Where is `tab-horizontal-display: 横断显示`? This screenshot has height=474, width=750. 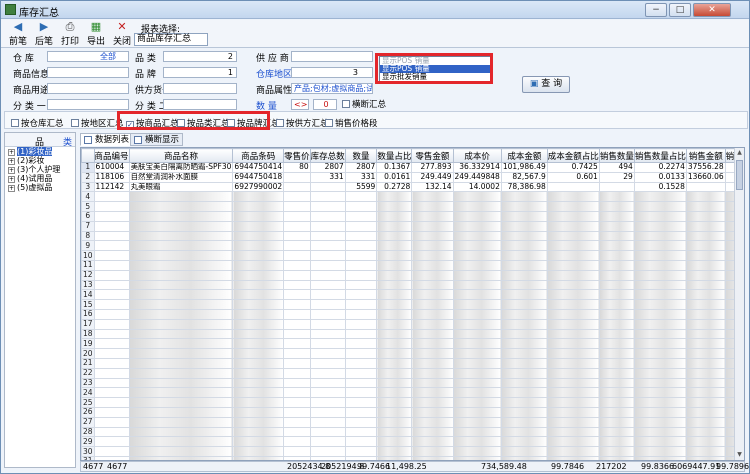 tab-horizontal-display: 横断显示 is located at coordinates (157, 139).